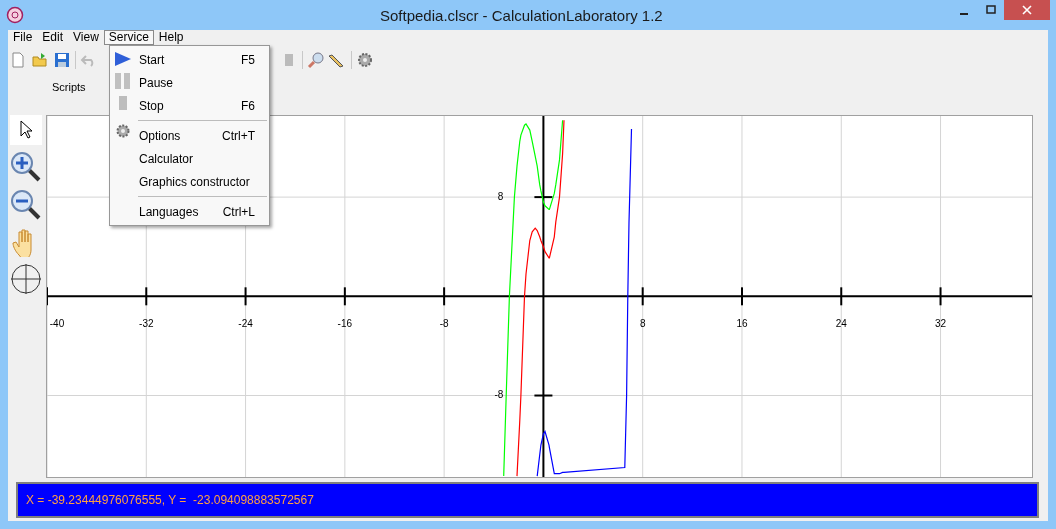 The height and width of the screenshot is (529, 1056). I want to click on play-icon, so click(123, 59).